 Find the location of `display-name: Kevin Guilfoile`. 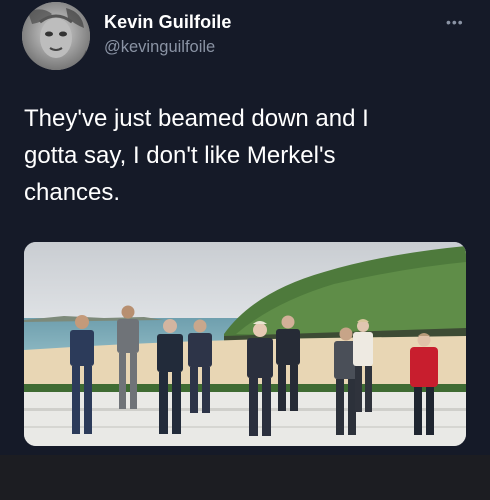

display-name: Kevin Guilfoile is located at coordinates (168, 22).